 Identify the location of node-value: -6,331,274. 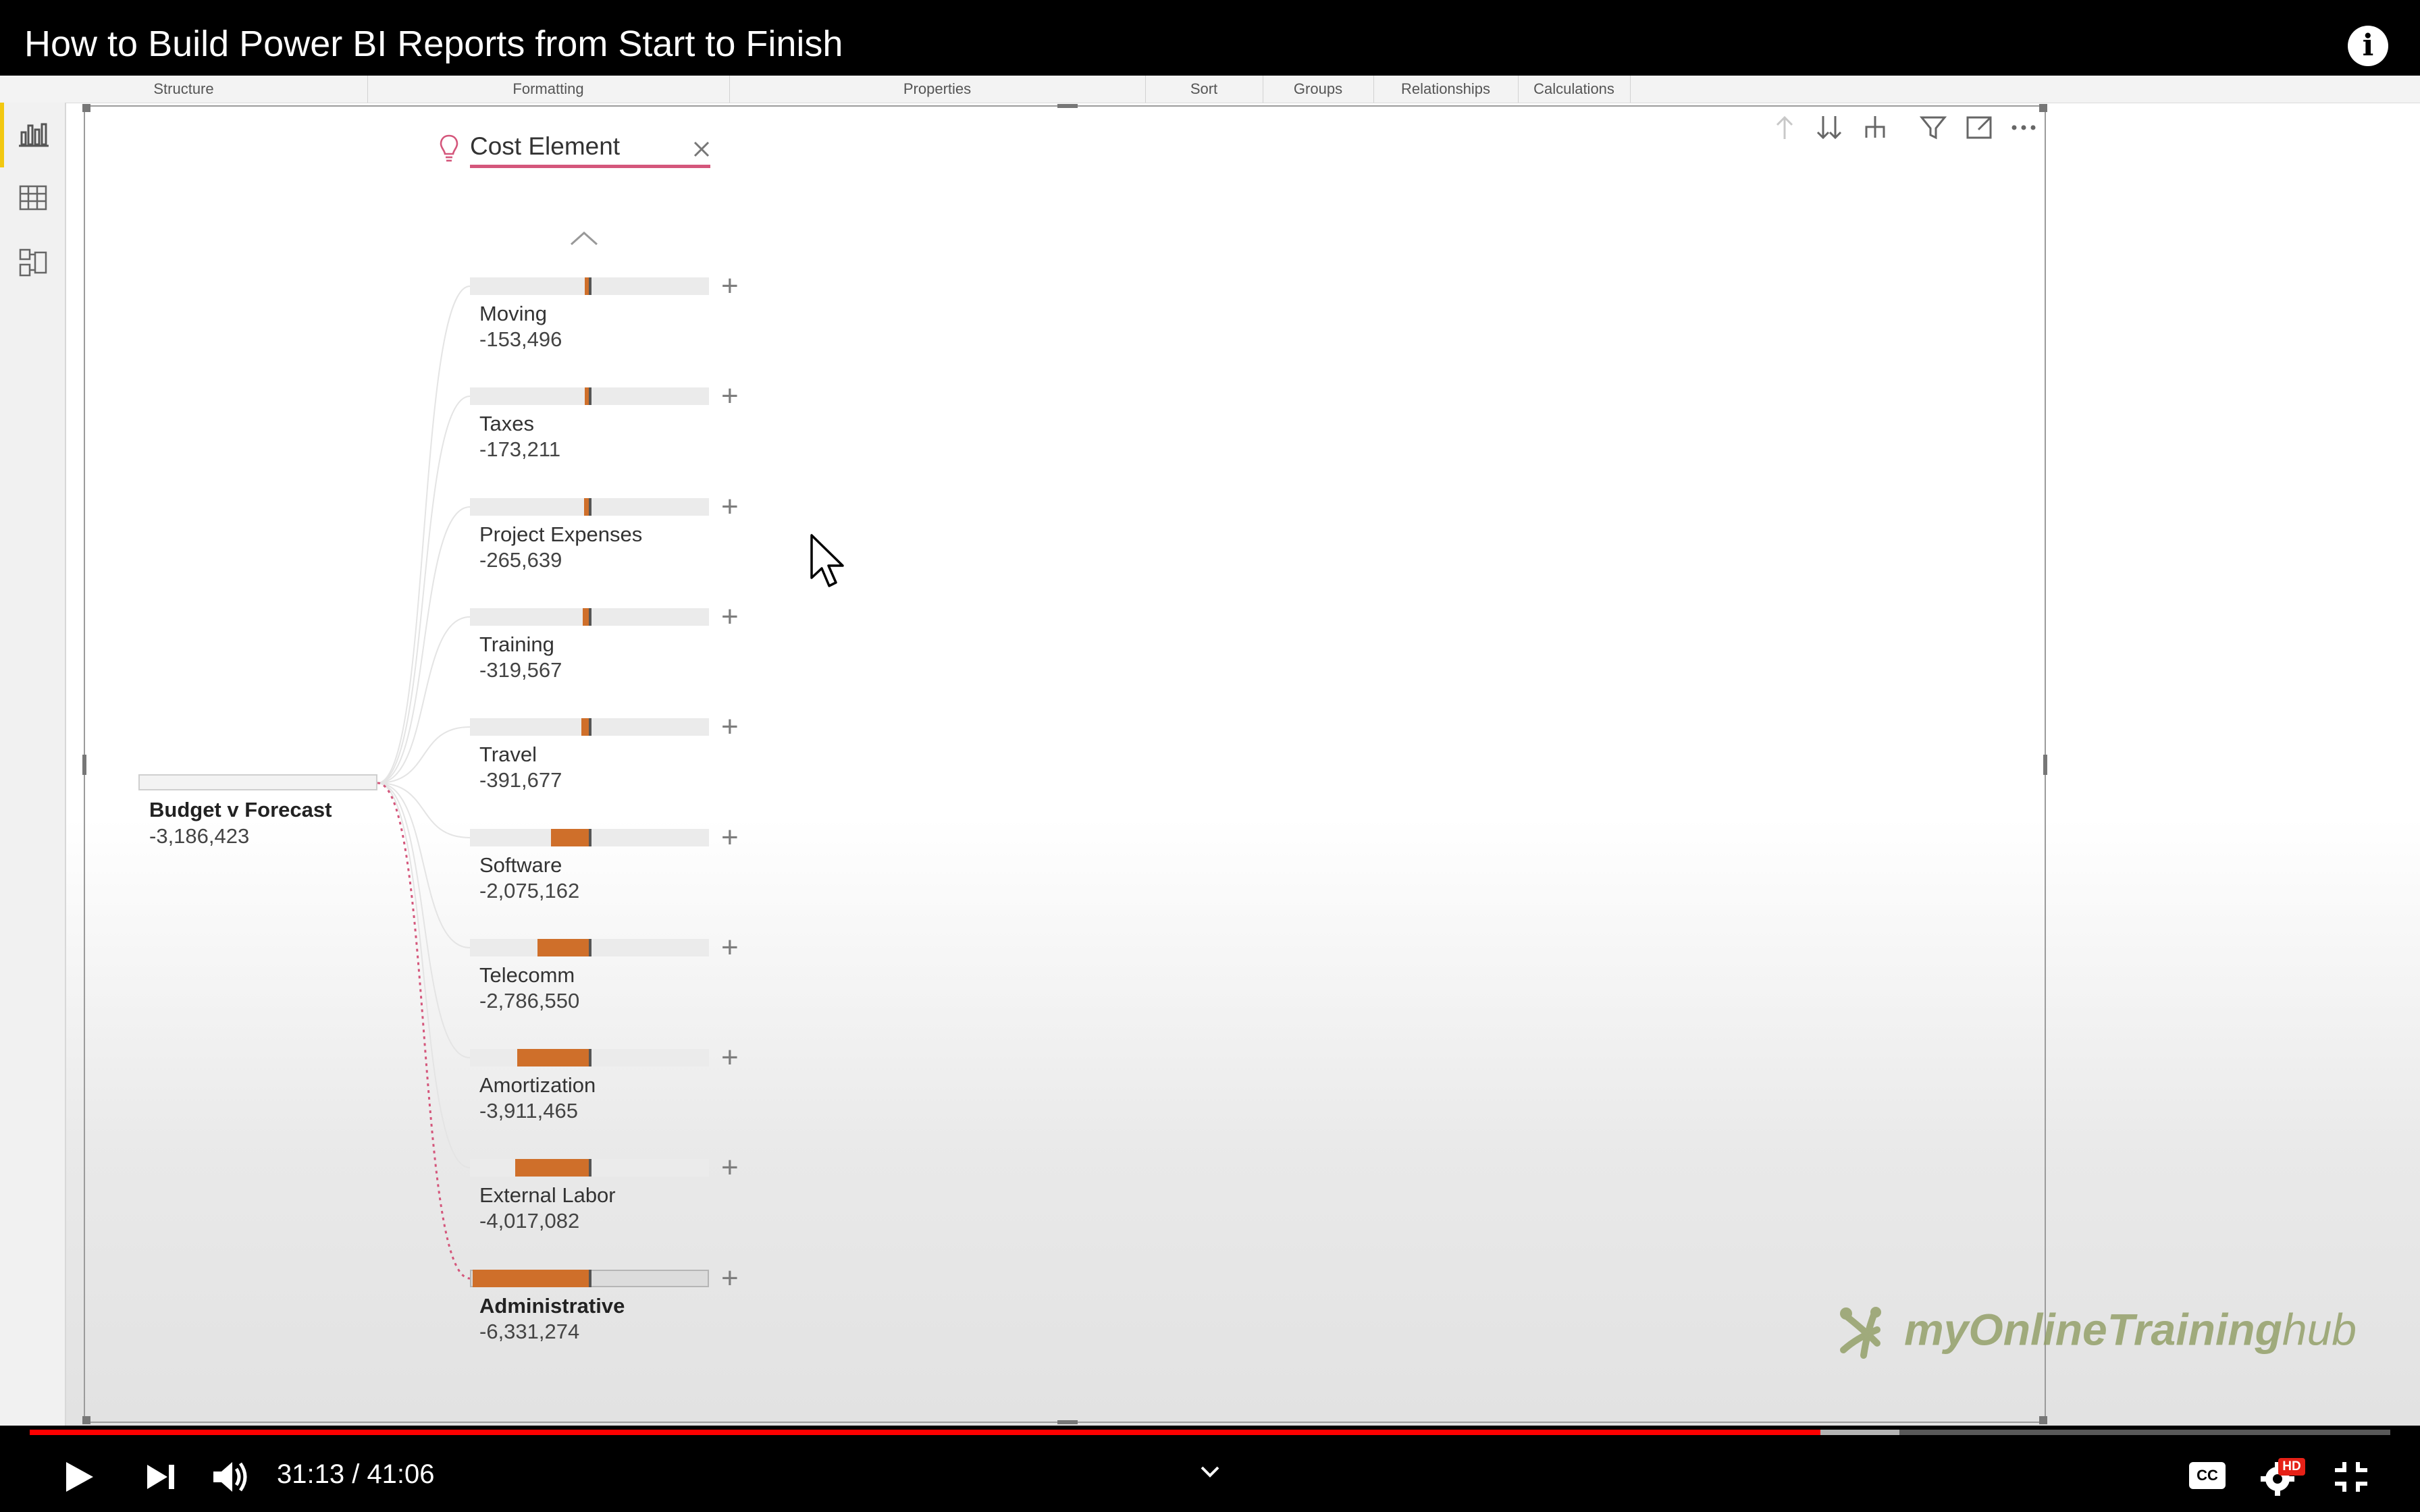
(529, 1331).